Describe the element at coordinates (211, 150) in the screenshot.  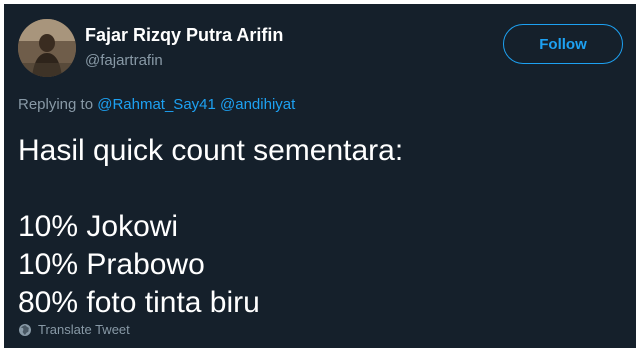
I see `tweet-line-title: Hasil quick count sementara:` at that location.